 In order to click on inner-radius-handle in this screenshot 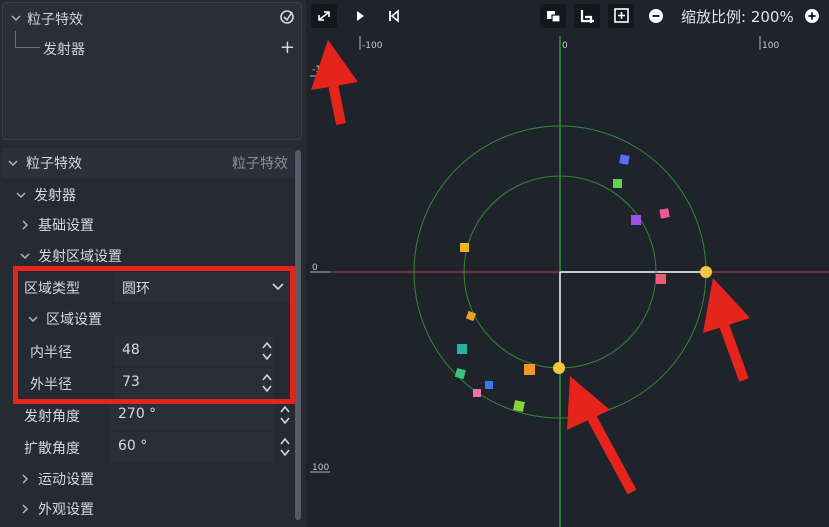, I will do `click(559, 368)`.